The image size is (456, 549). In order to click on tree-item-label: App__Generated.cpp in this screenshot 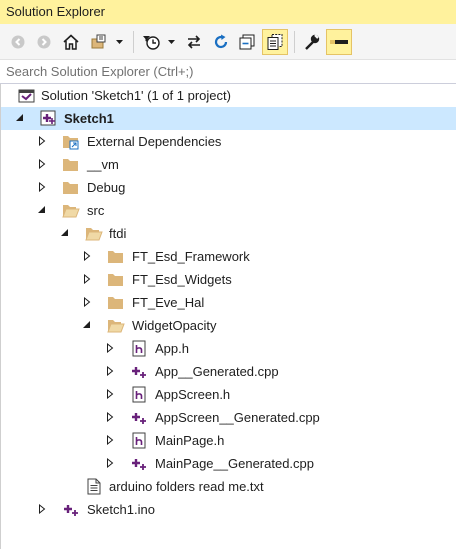, I will do `click(217, 371)`.